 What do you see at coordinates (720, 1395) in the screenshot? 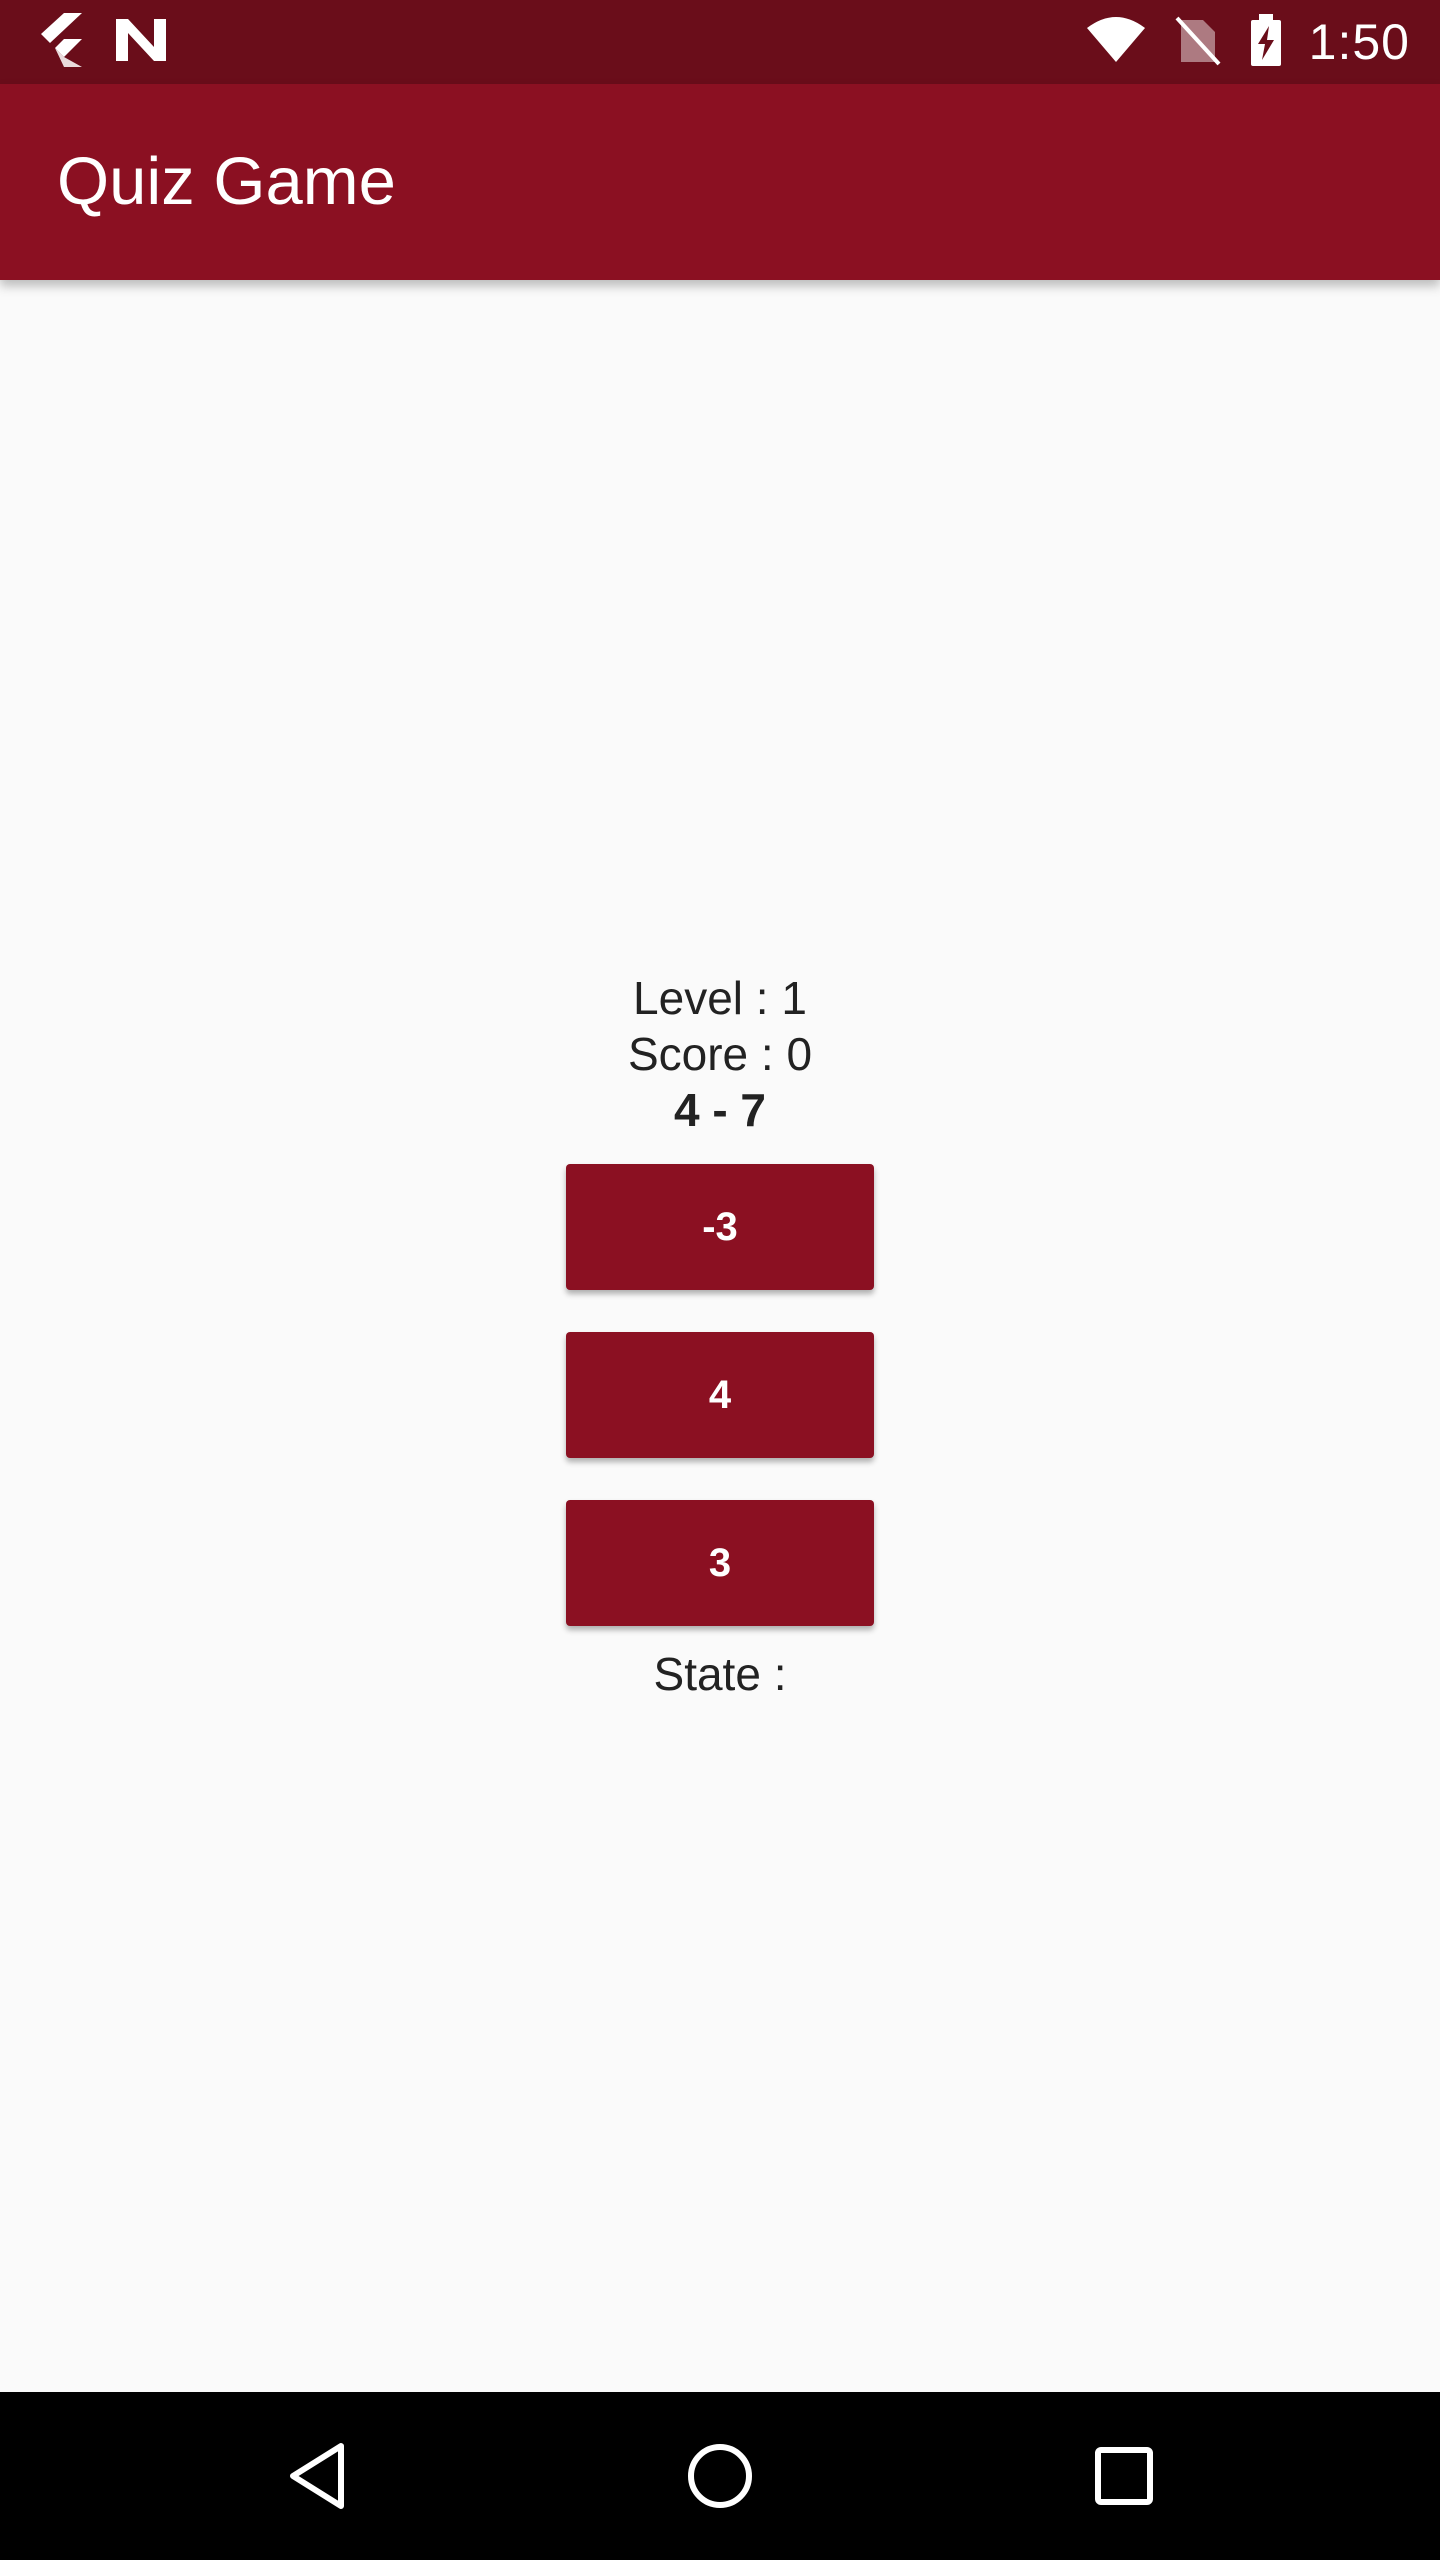
I see `answer-button-2: 4` at bounding box center [720, 1395].